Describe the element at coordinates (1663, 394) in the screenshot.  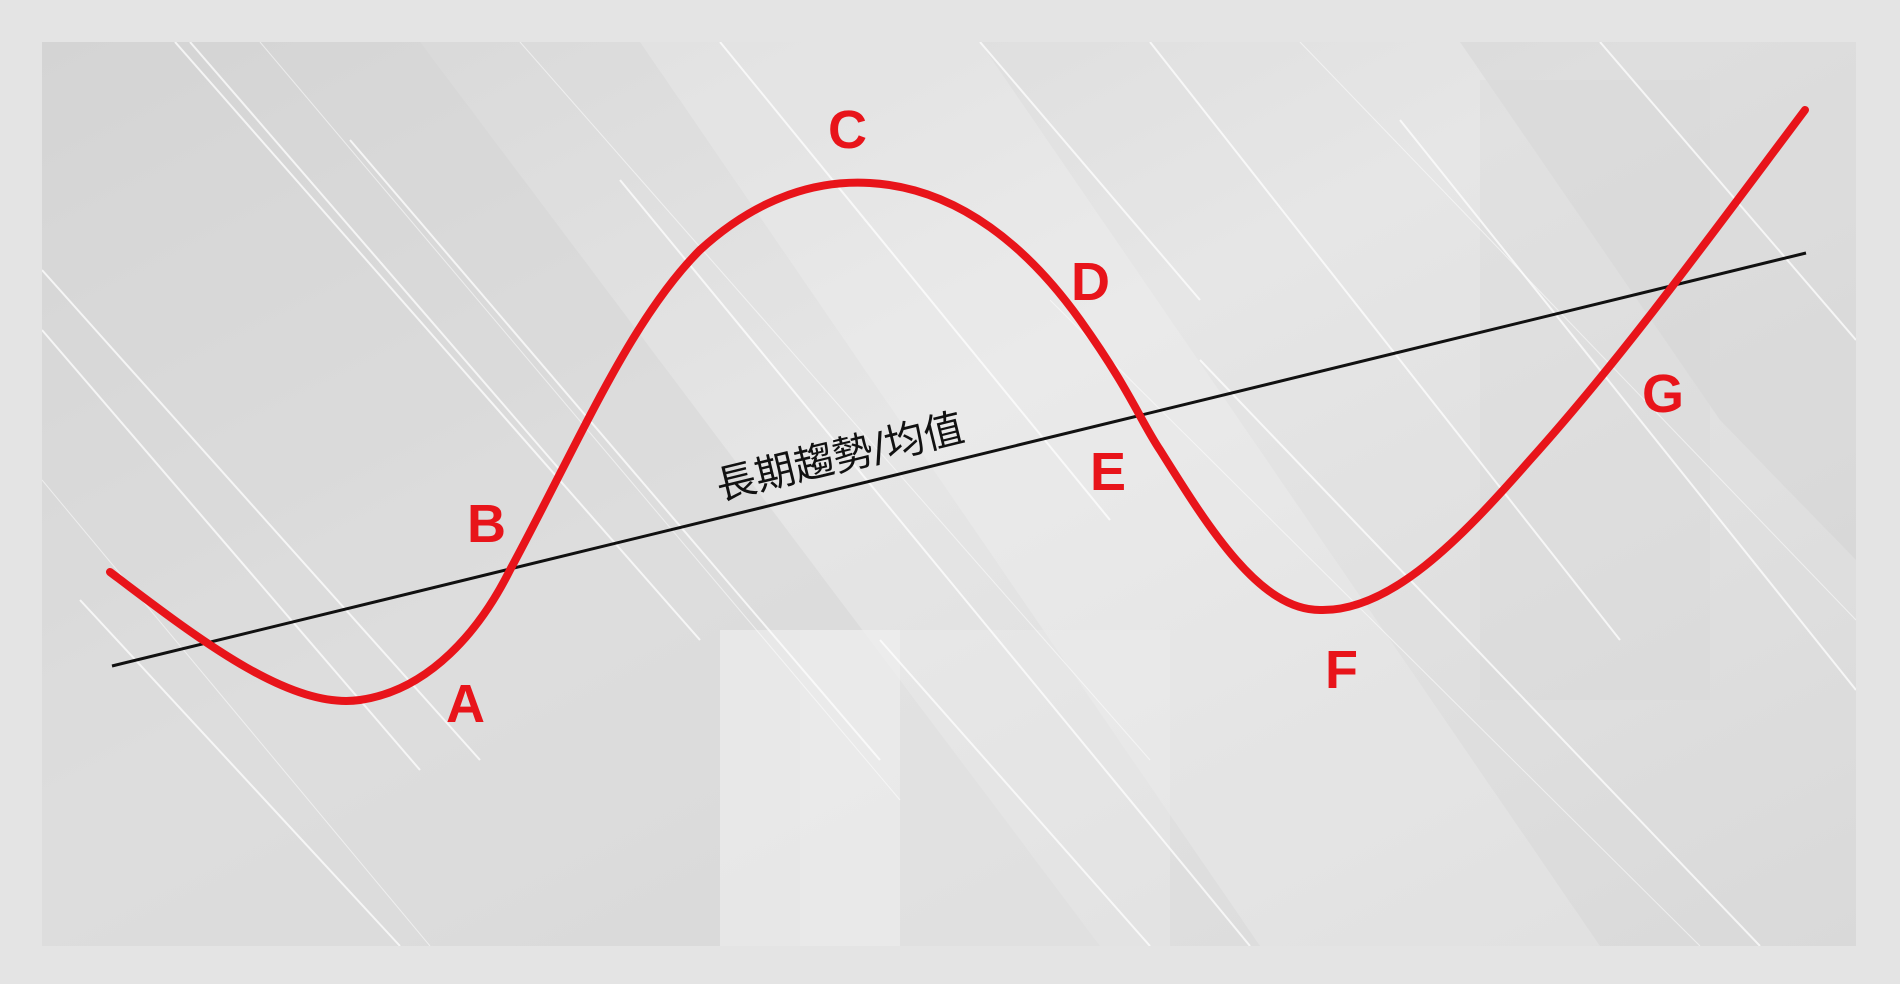
I see `point-label-g: G` at that location.